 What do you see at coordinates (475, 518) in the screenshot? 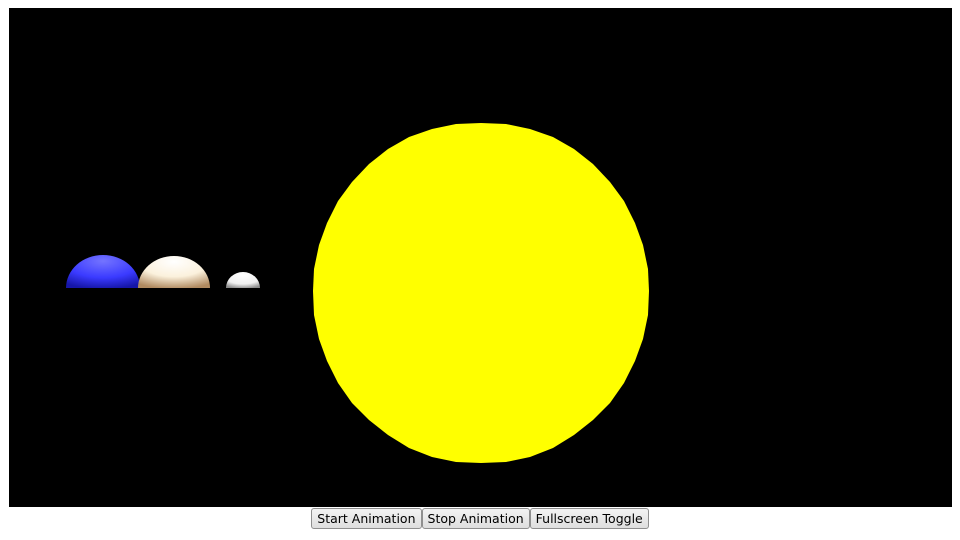
I see `stop-animation-button: Stop Animation` at bounding box center [475, 518].